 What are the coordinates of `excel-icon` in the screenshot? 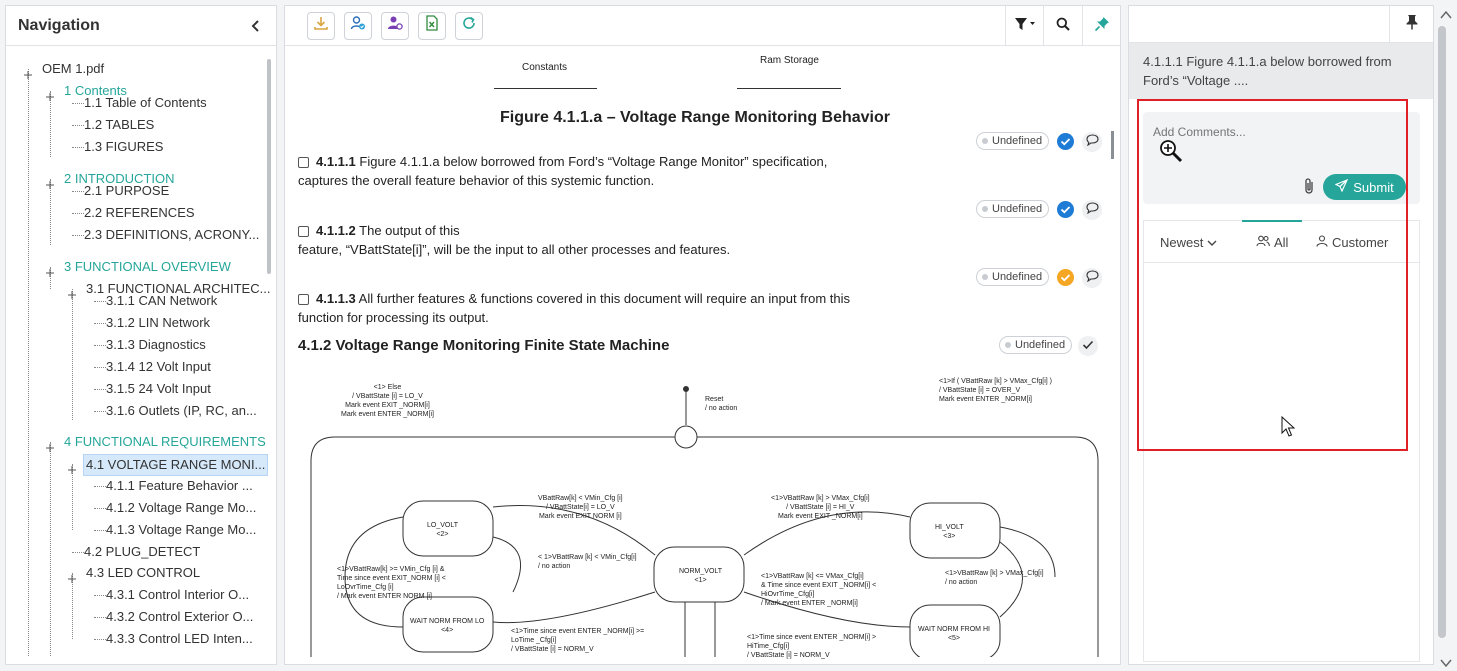 It's located at (432, 25).